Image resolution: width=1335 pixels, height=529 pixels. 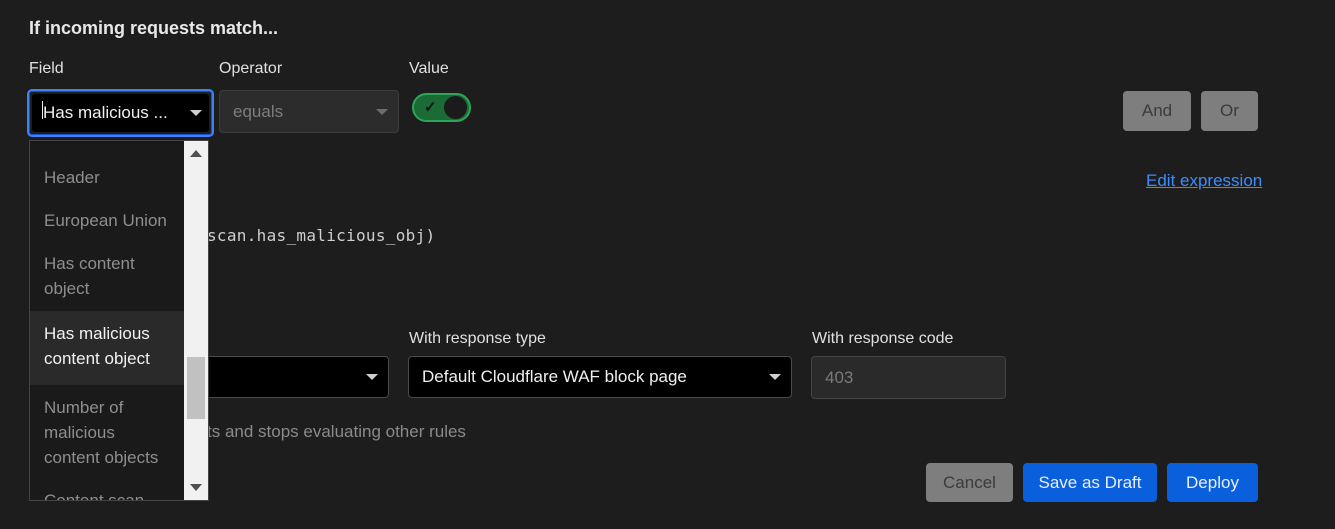 What do you see at coordinates (908, 377) in the screenshot?
I see `response-code-input: 403` at bounding box center [908, 377].